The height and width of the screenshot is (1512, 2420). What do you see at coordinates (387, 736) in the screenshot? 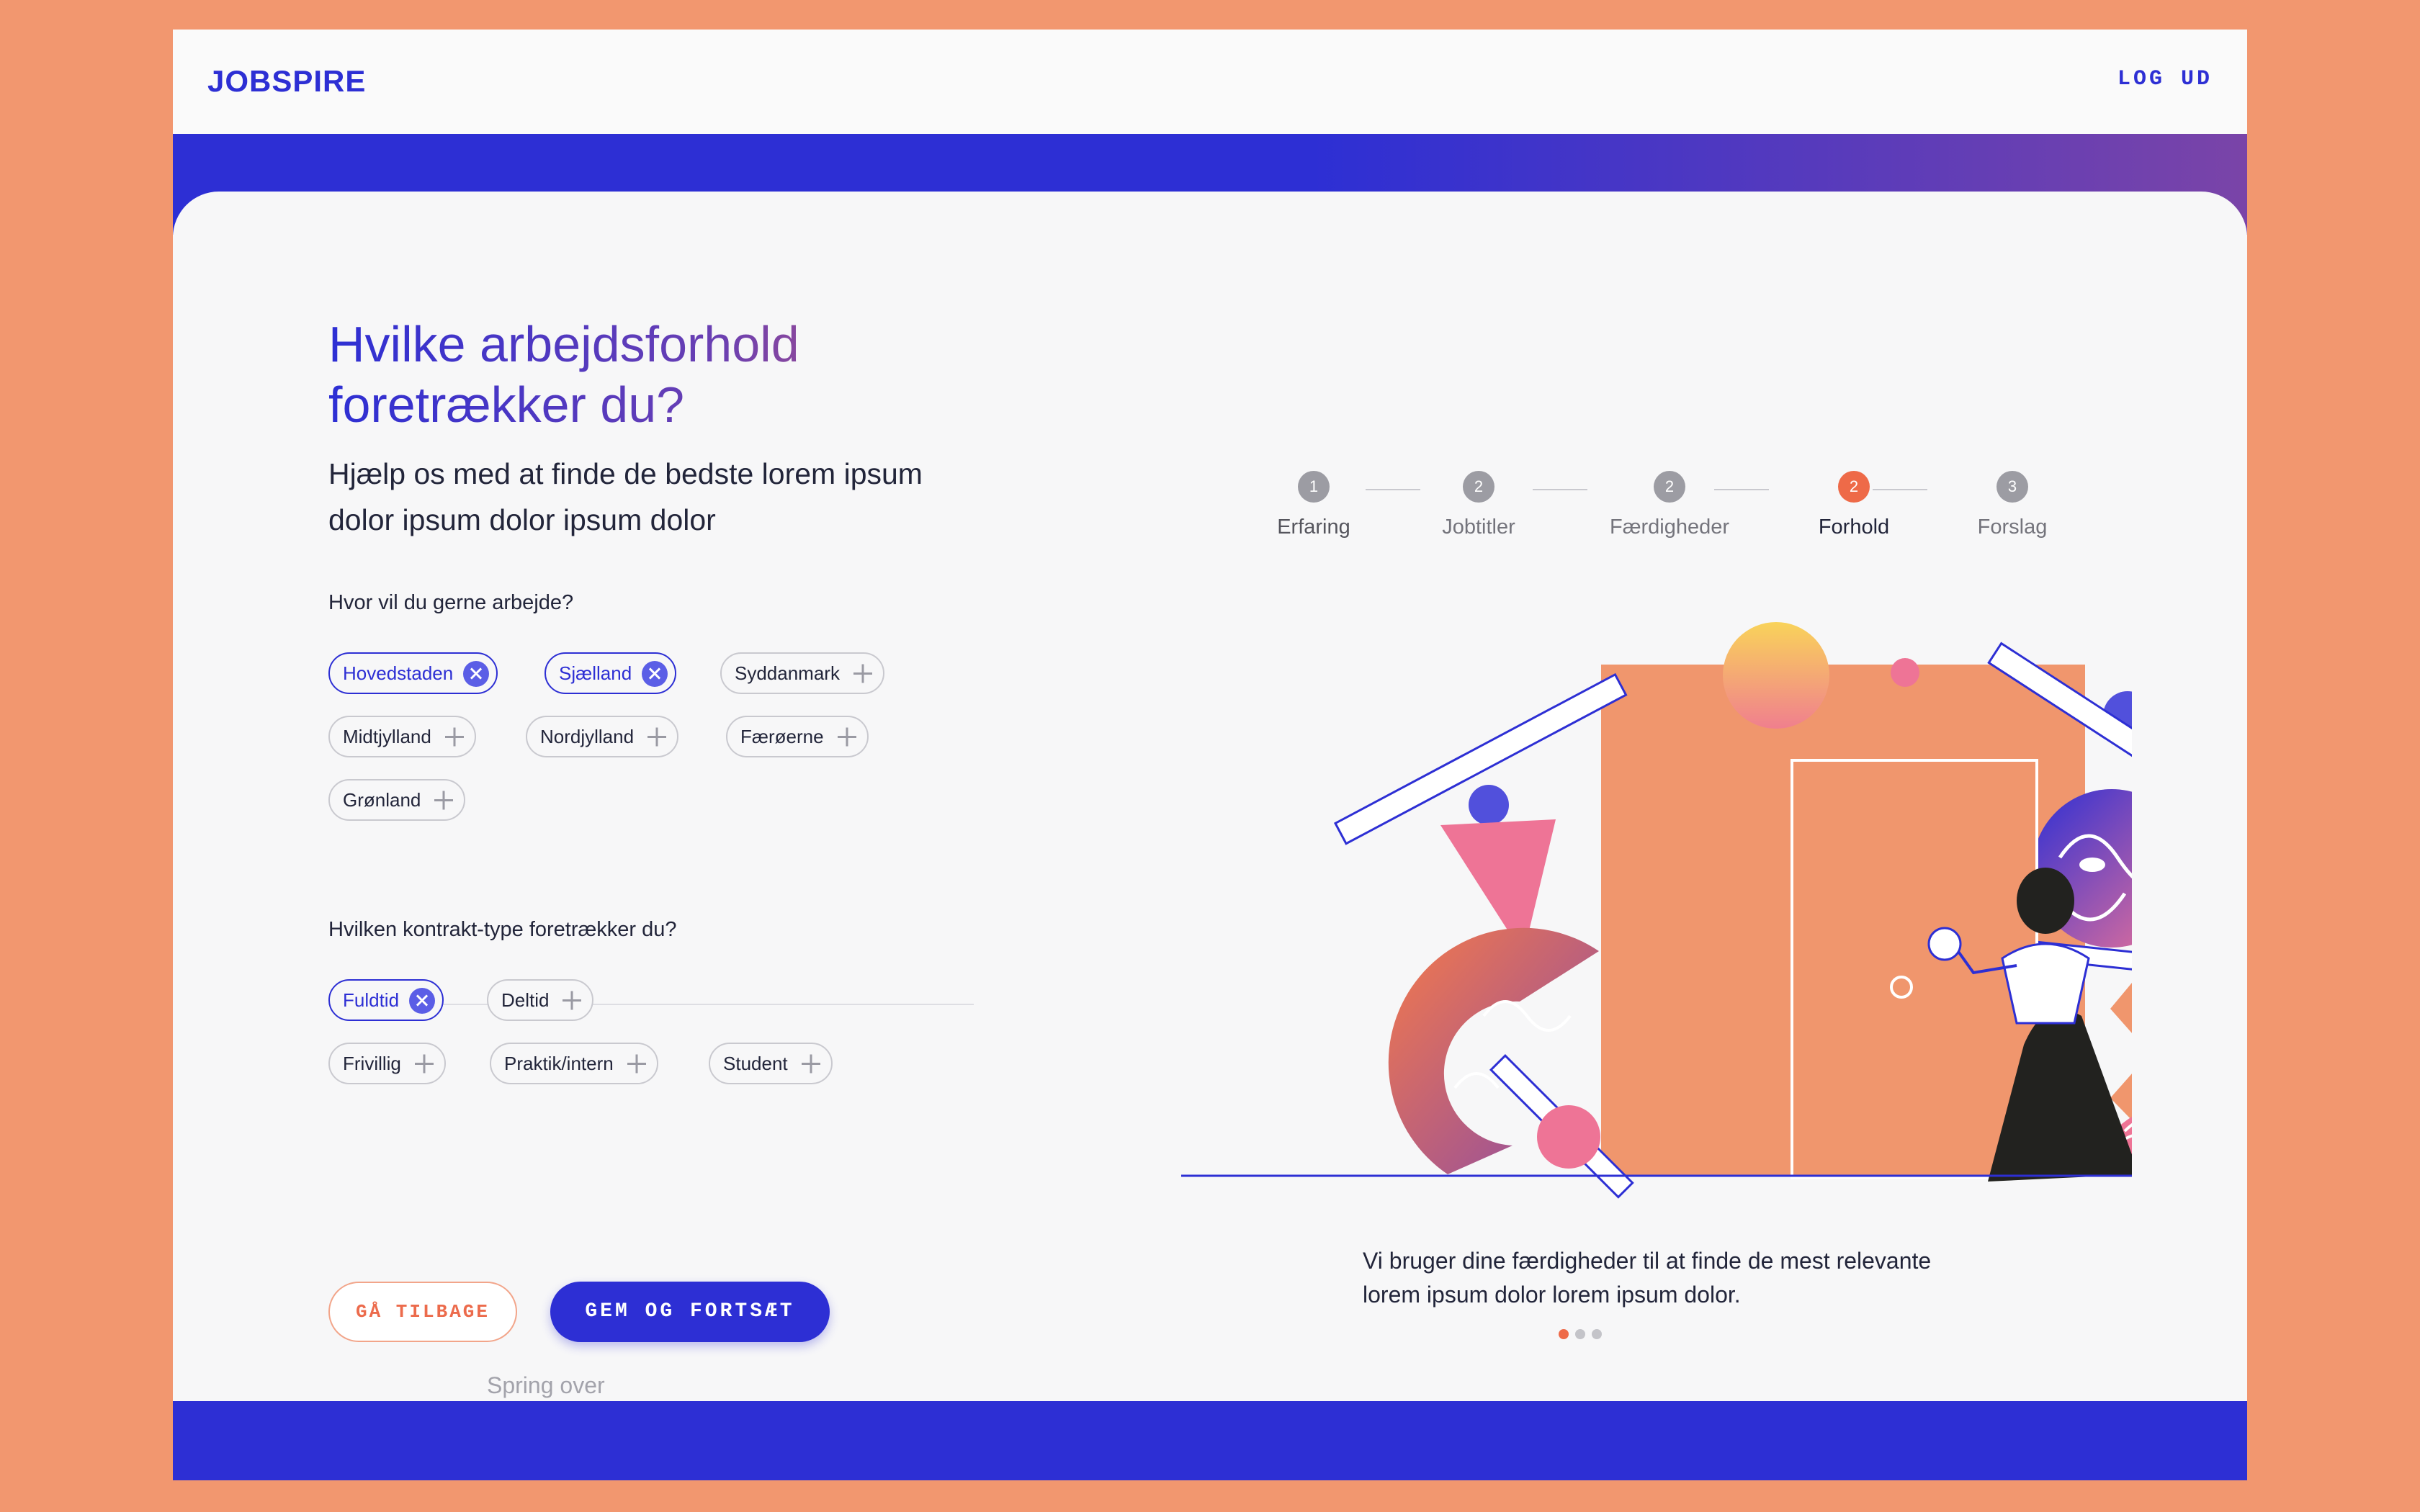
I see `chip-label: Midtjylland` at bounding box center [387, 736].